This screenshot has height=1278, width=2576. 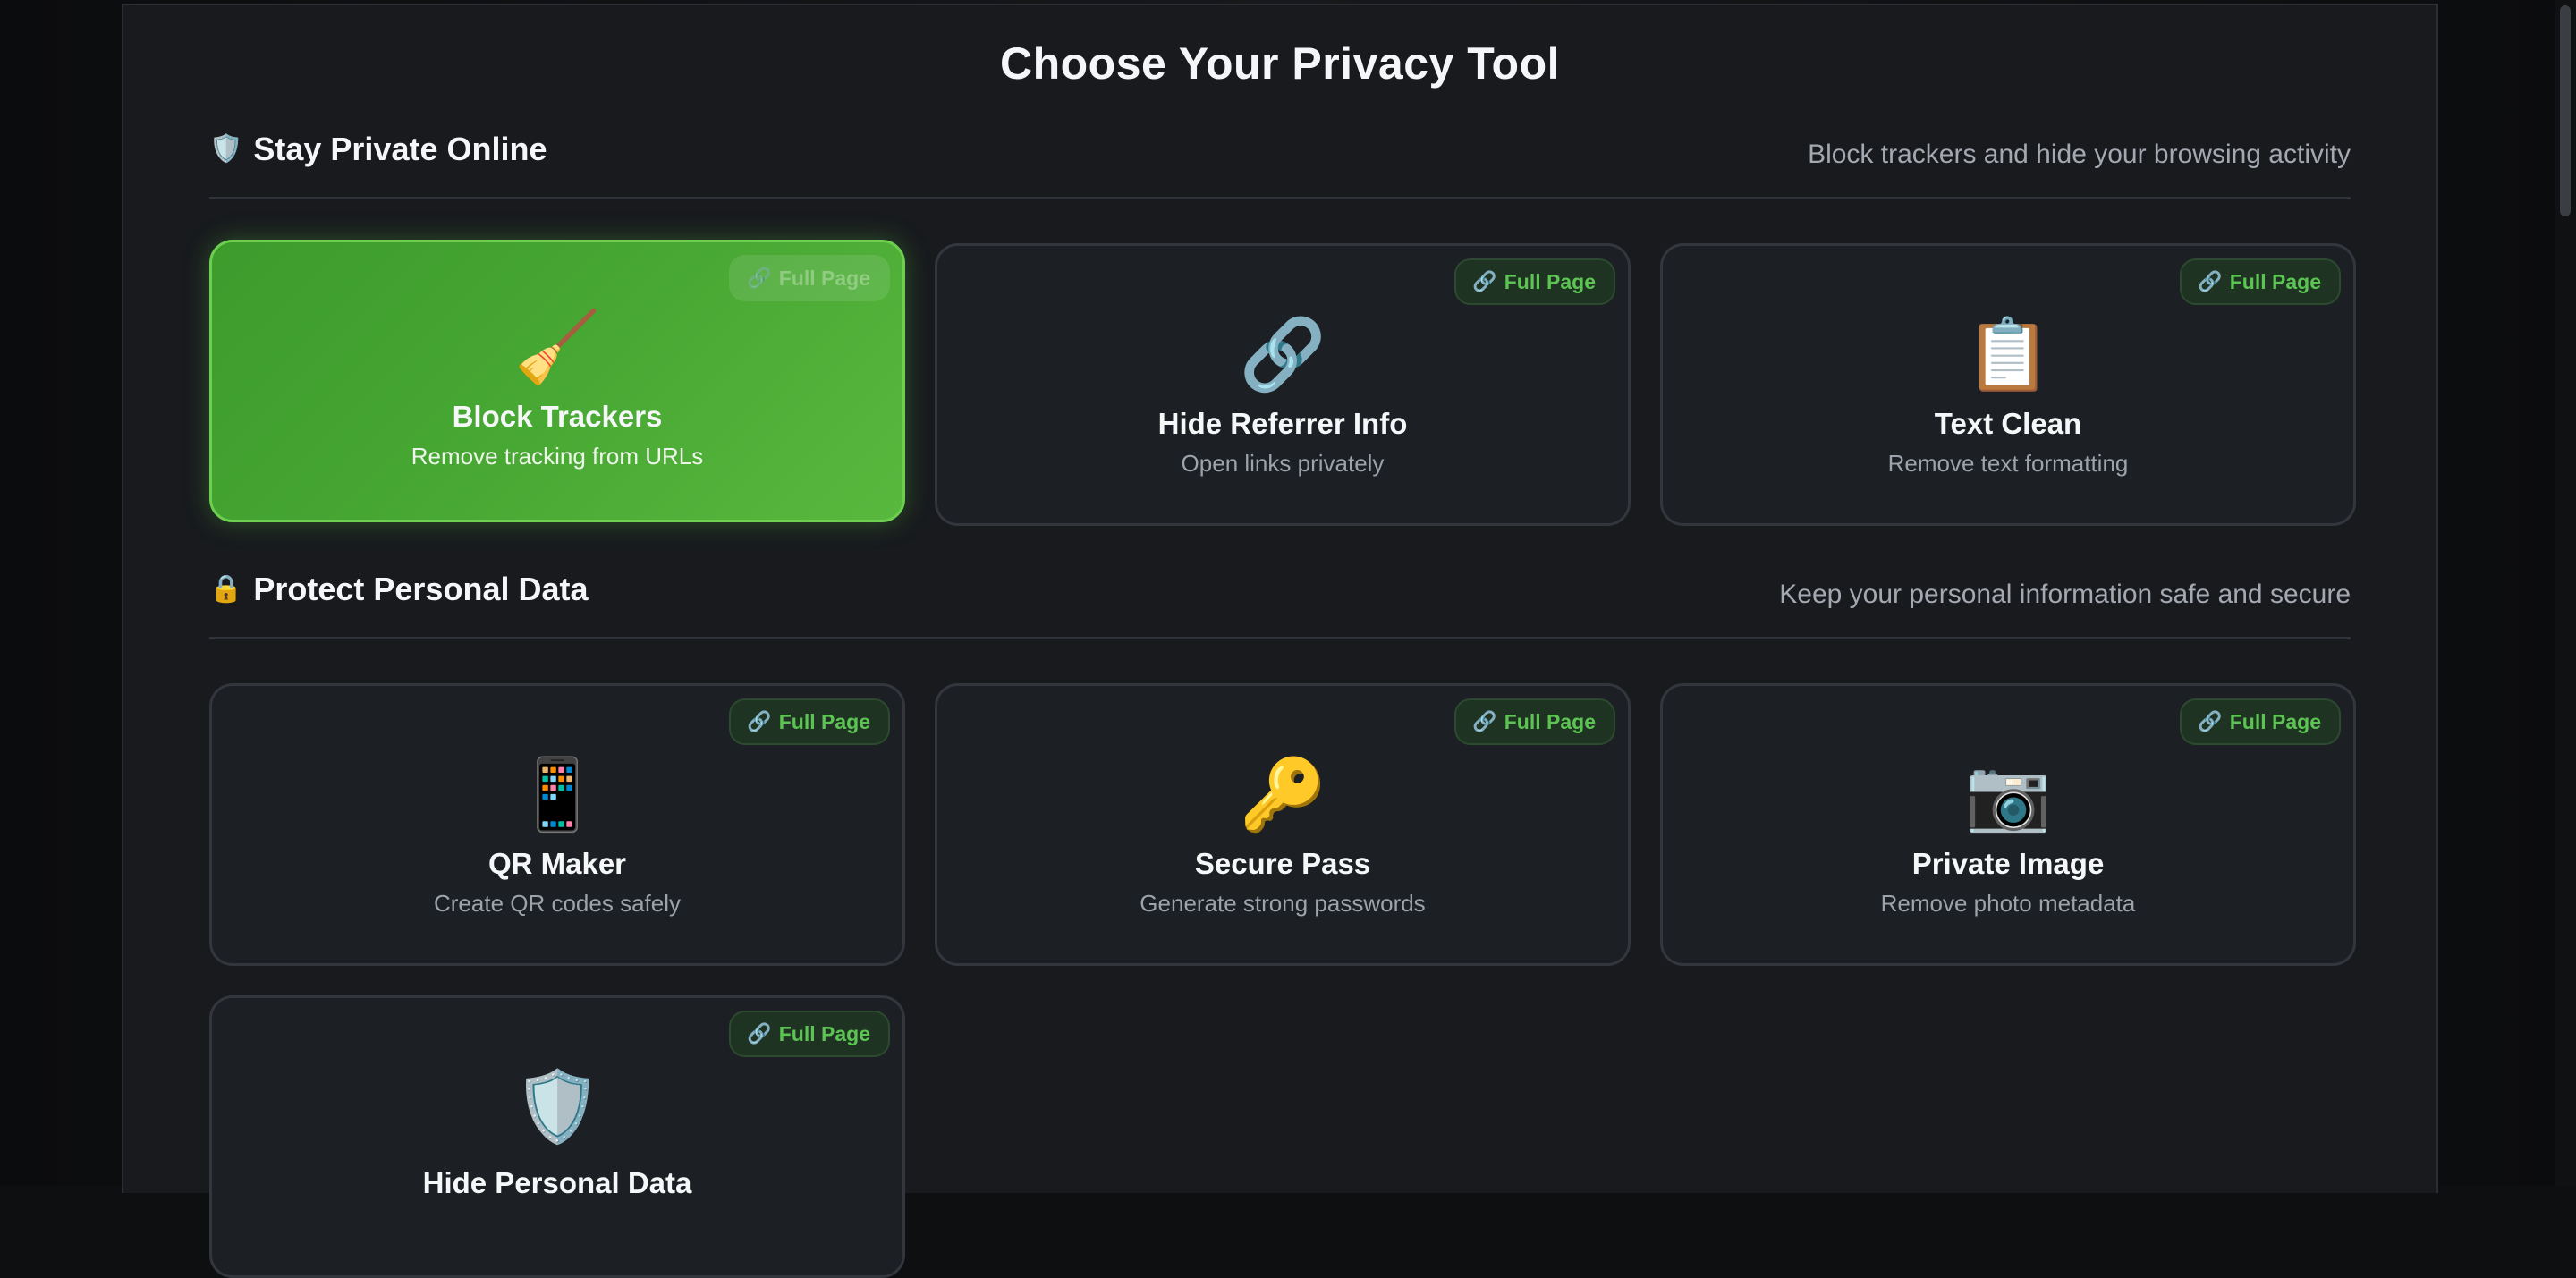 I want to click on card-title: Hide Referrer Info, so click(x=1282, y=423).